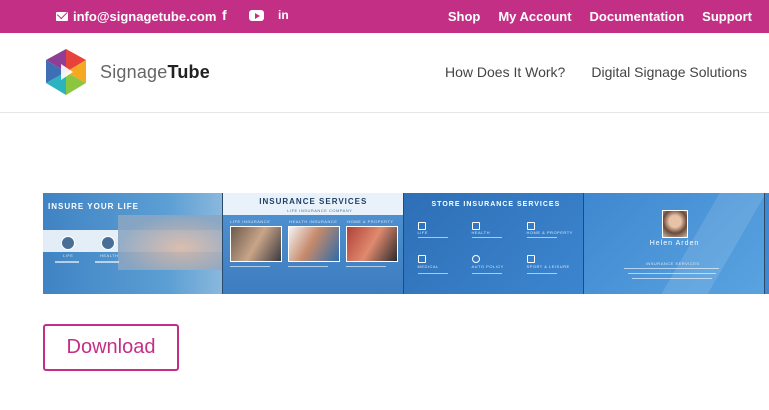 The width and height of the screenshot is (769, 410). Describe the element at coordinates (674, 224) in the screenshot. I see `profile-photo` at that location.